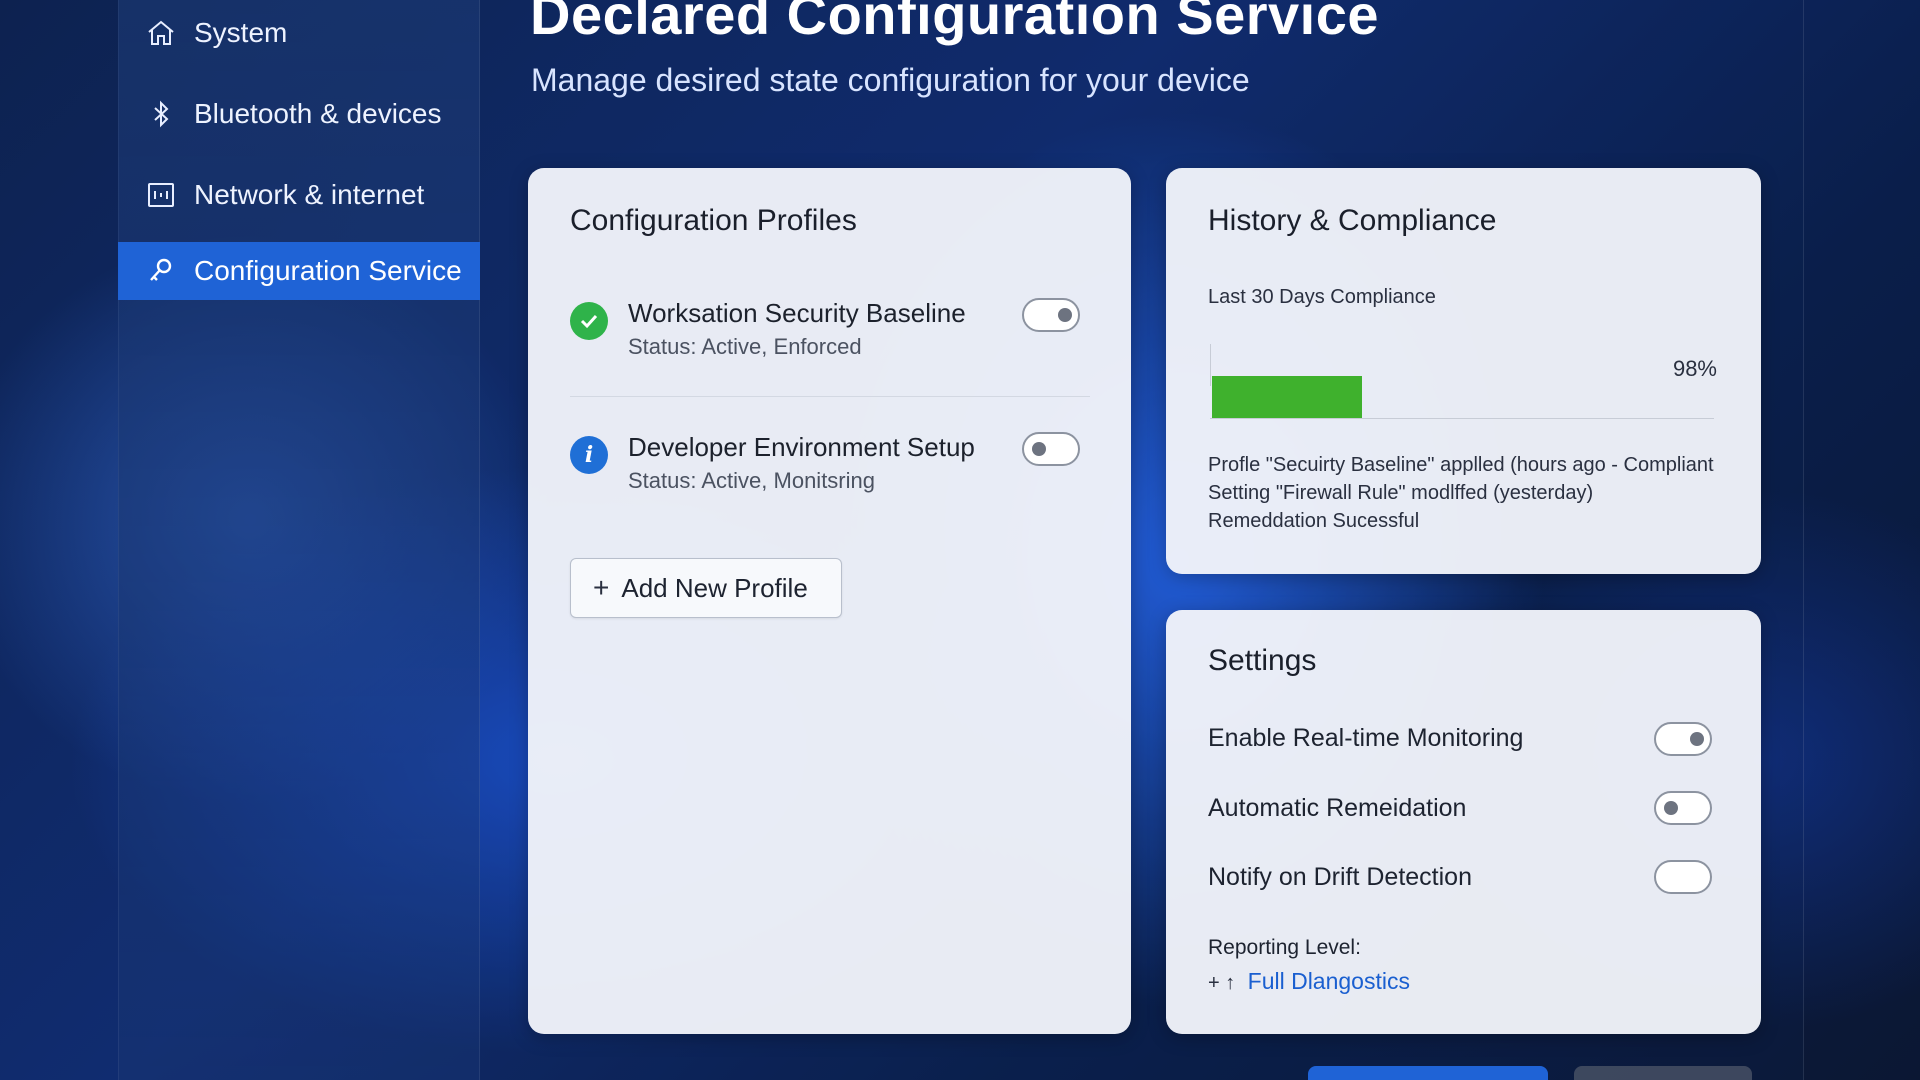 Image resolution: width=1920 pixels, height=1080 pixels. What do you see at coordinates (1663, 1073) in the screenshot?
I see `secondary-action-button` at bounding box center [1663, 1073].